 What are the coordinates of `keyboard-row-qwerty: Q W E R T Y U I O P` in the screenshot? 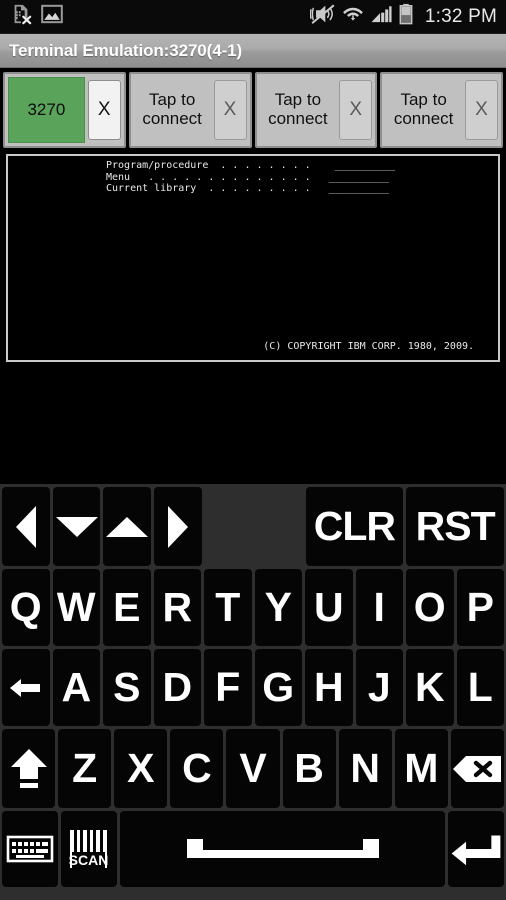 It's located at (253, 609).